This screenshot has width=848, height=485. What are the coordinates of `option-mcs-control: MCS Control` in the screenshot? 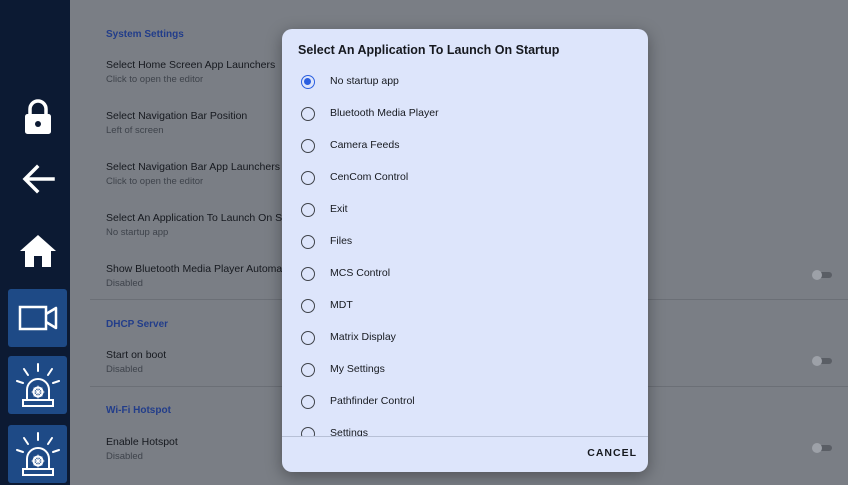 It's located at (465, 274).